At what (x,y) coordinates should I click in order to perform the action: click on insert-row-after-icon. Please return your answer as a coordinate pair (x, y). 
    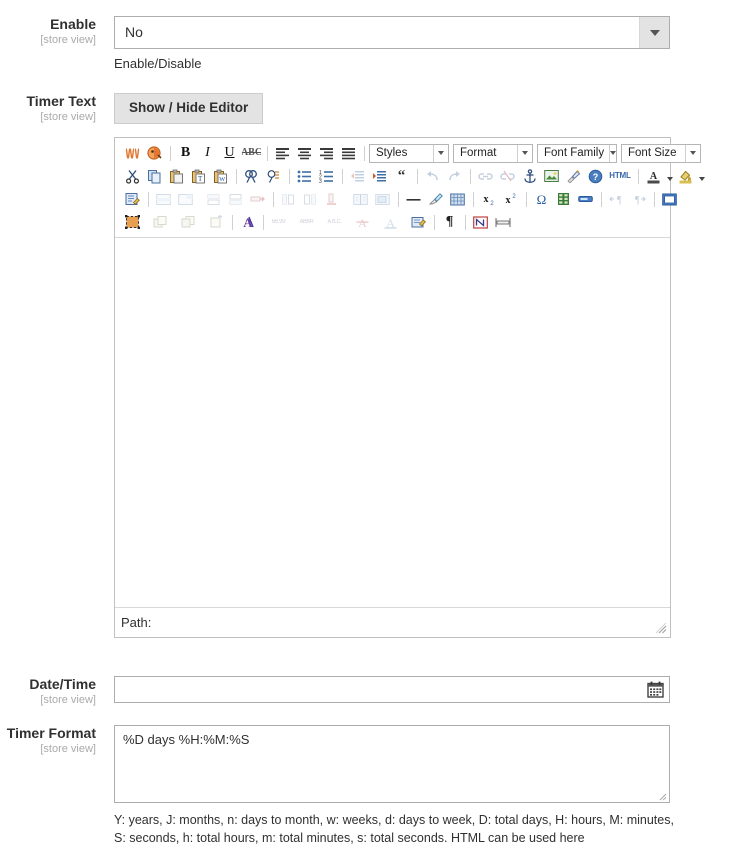
    Looking at the image, I should click on (235, 199).